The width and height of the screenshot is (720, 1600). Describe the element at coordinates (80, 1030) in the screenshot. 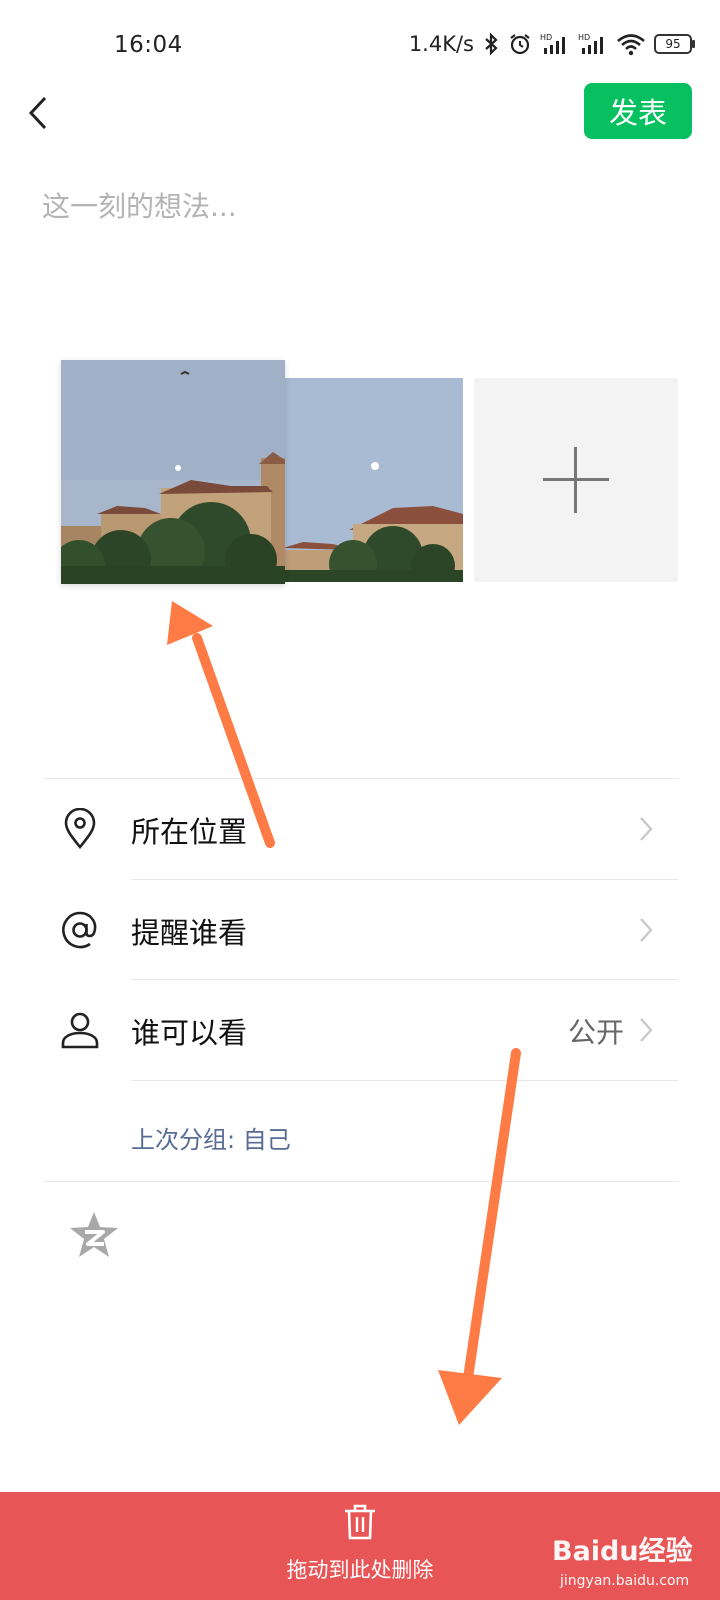

I see `person-icon` at that location.